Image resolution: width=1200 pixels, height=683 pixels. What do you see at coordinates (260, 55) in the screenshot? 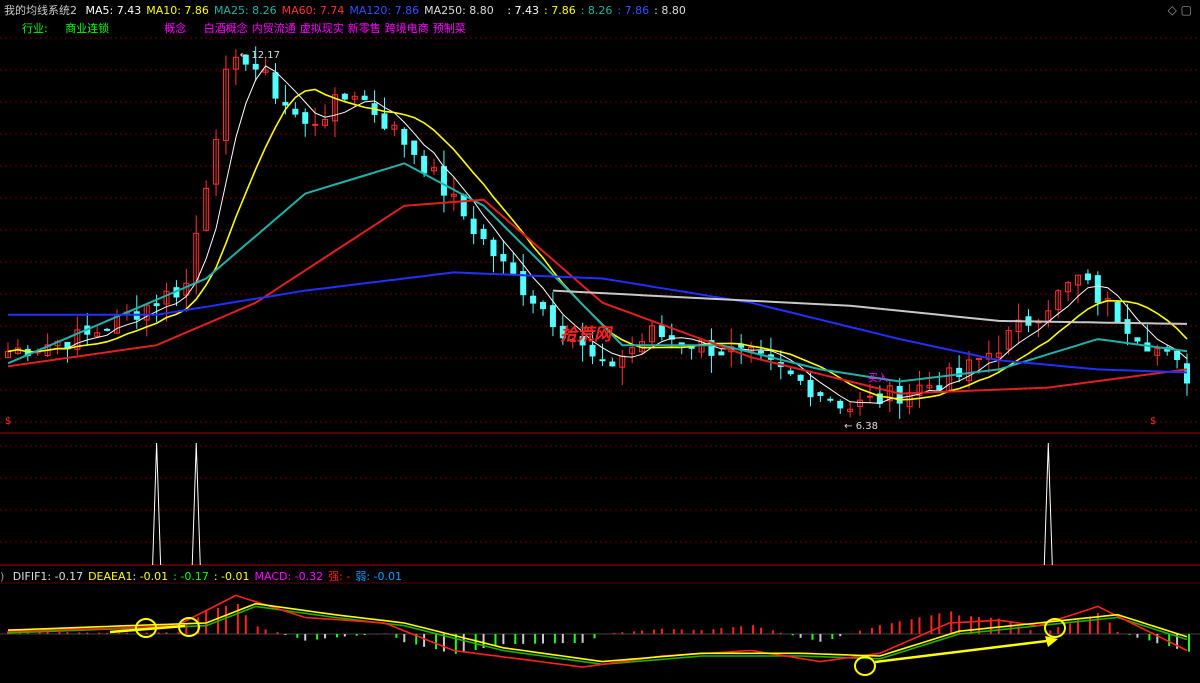
I see `high-price-label: ← 12.17` at bounding box center [260, 55].